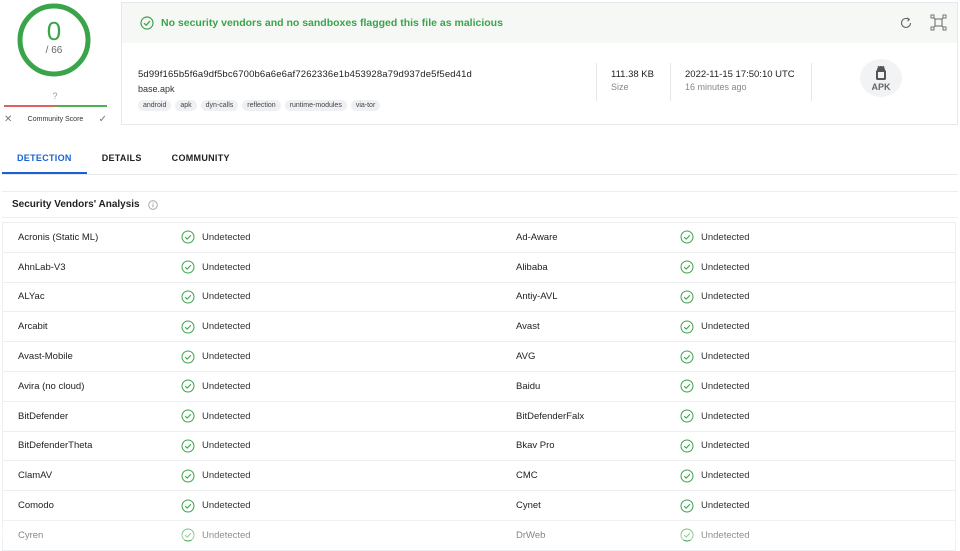 The height and width of the screenshot is (551, 960). Describe the element at coordinates (906, 23) in the screenshot. I see `reanalyze-icon` at that location.